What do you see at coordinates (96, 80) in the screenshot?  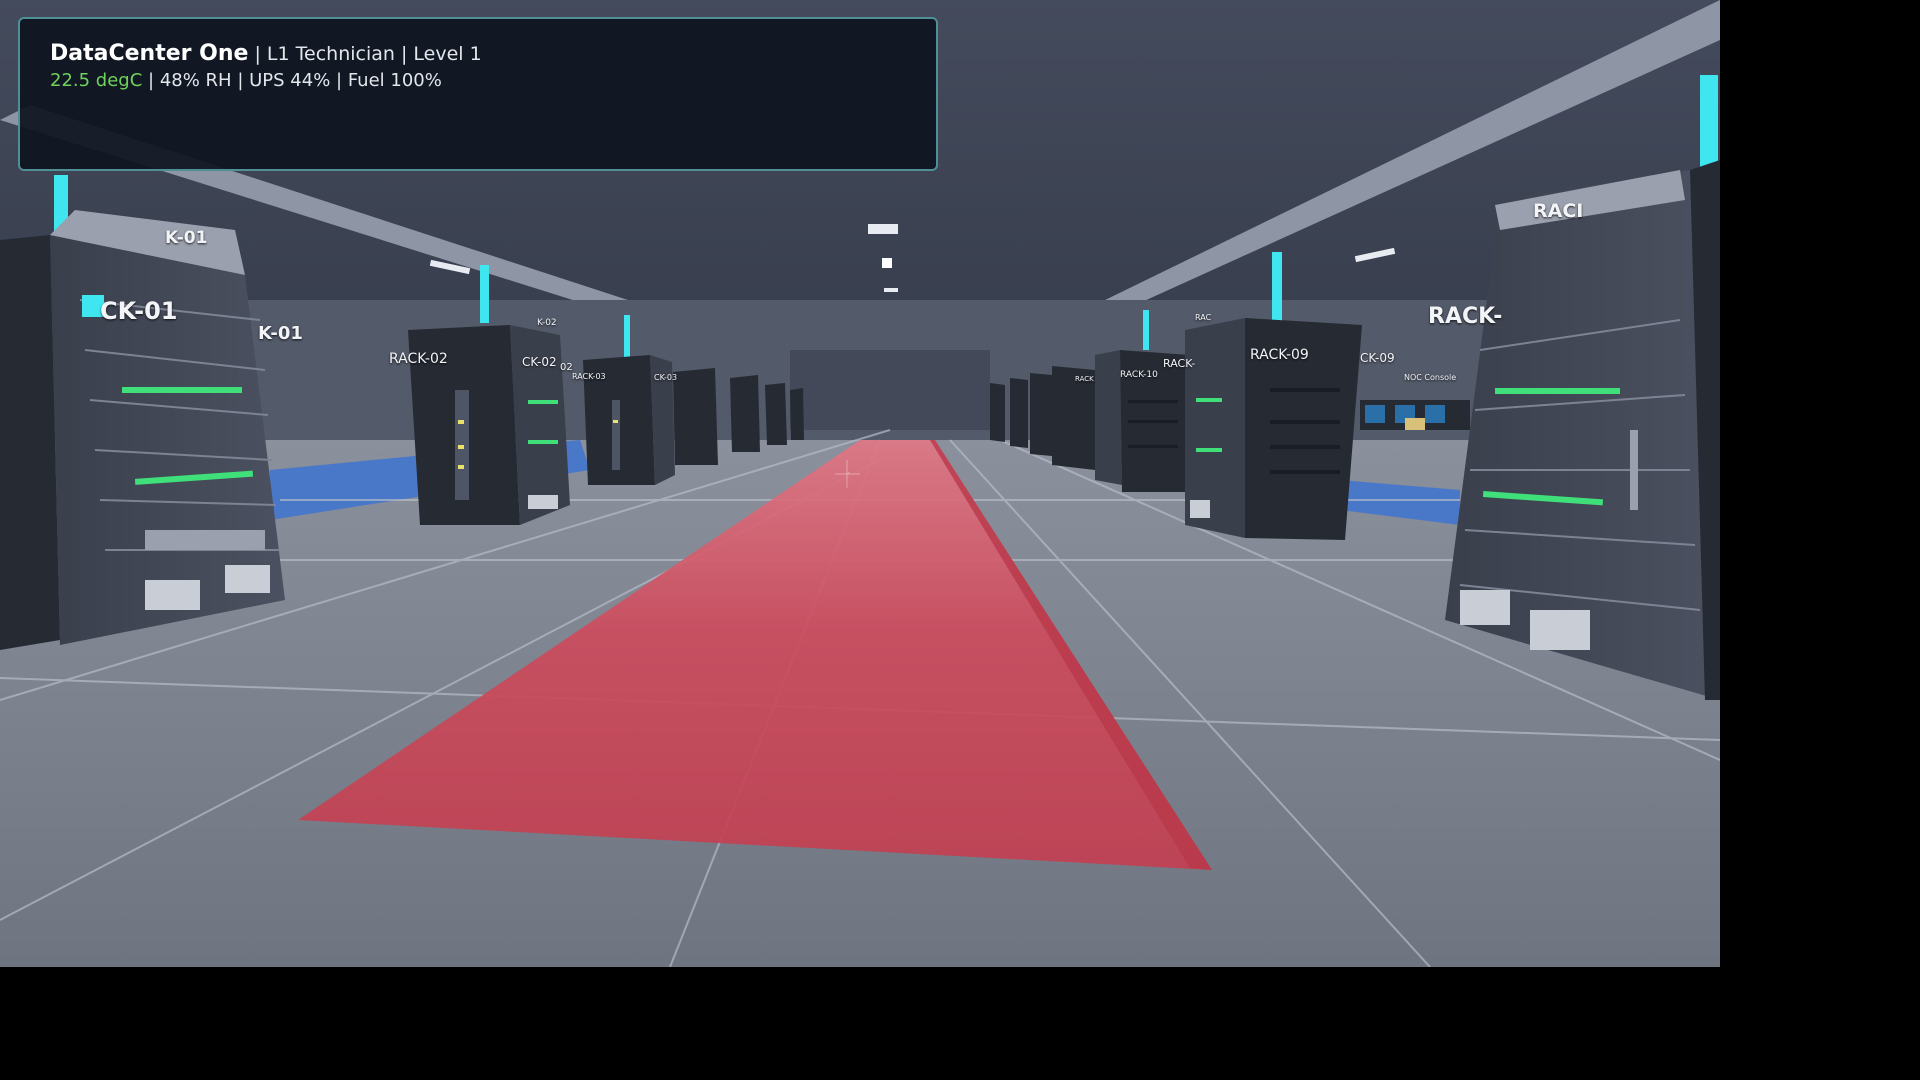 I see `temperature-readout: 22.5 degC` at bounding box center [96, 80].